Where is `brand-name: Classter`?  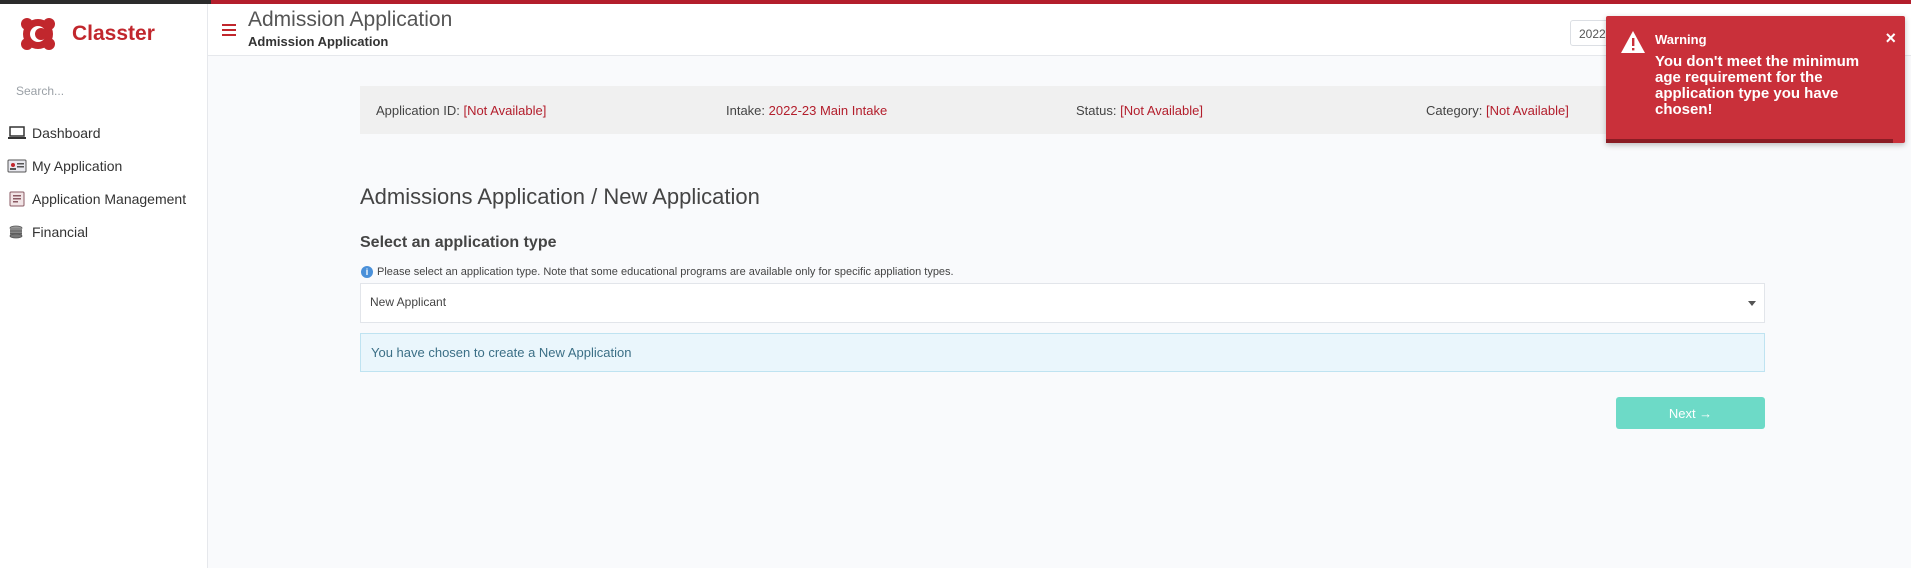 brand-name: Classter is located at coordinates (113, 33).